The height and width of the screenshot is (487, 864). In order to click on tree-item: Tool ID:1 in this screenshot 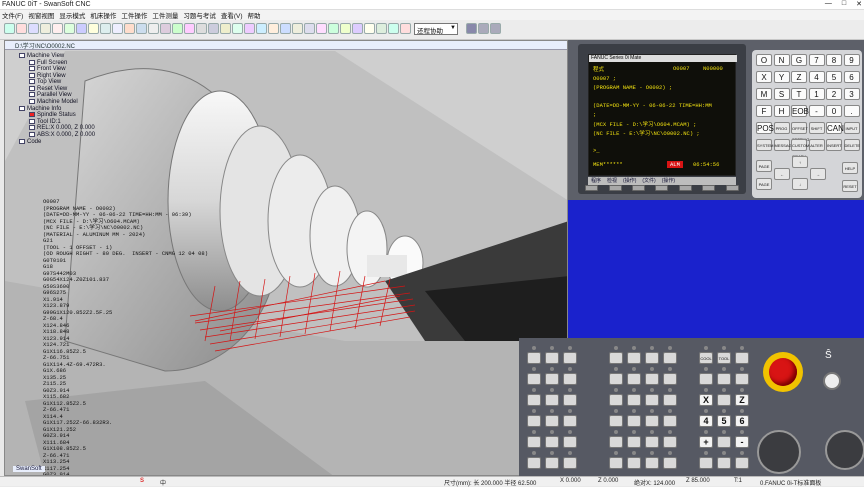, I will do `click(119, 122)`.